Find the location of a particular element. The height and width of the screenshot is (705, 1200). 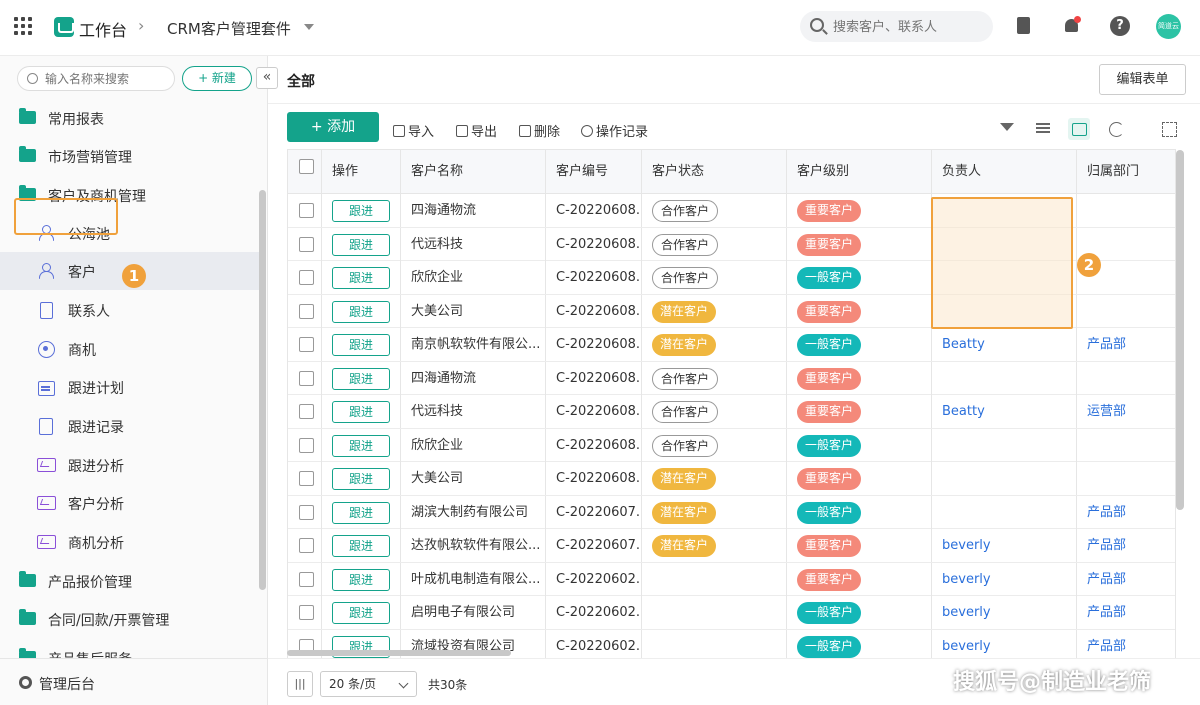

column-header: 操作 is located at coordinates (361, 172).